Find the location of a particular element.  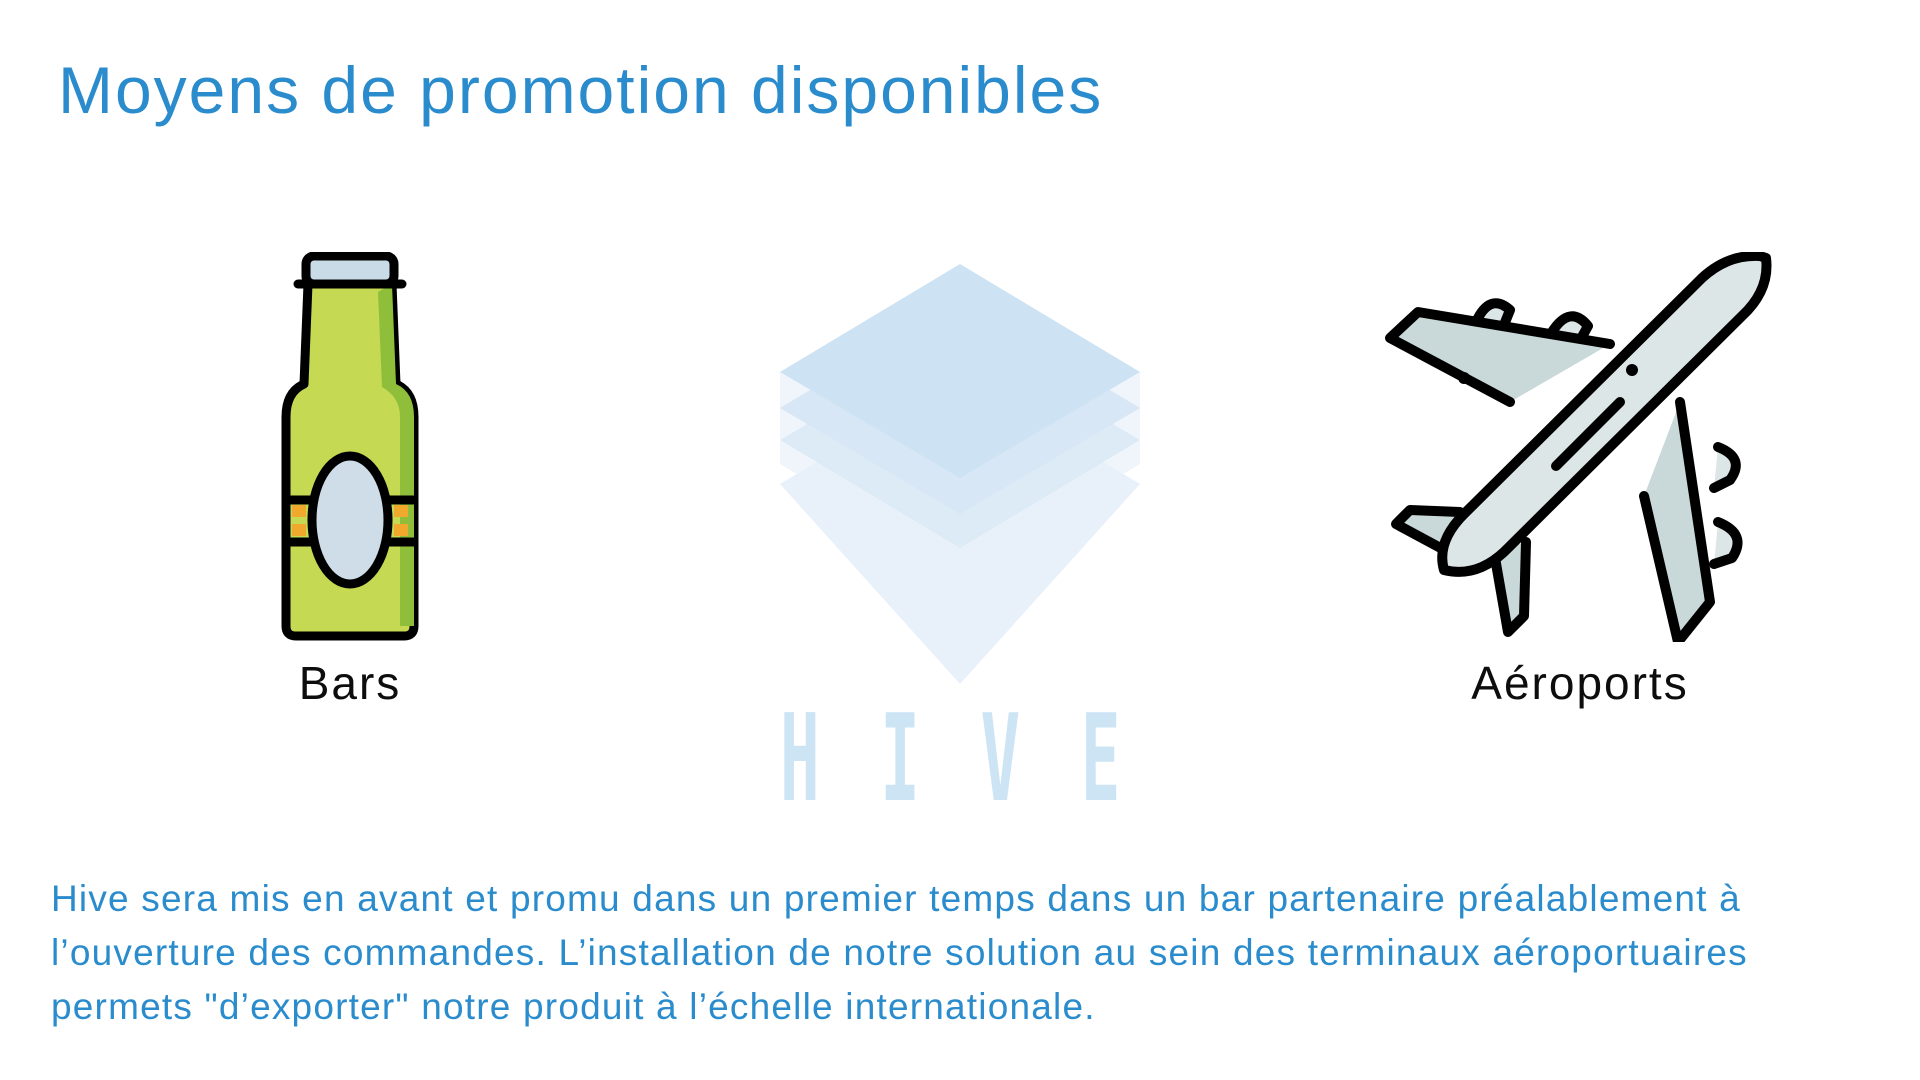

hive-logo-text: HIVE is located at coordinates (960, 760).